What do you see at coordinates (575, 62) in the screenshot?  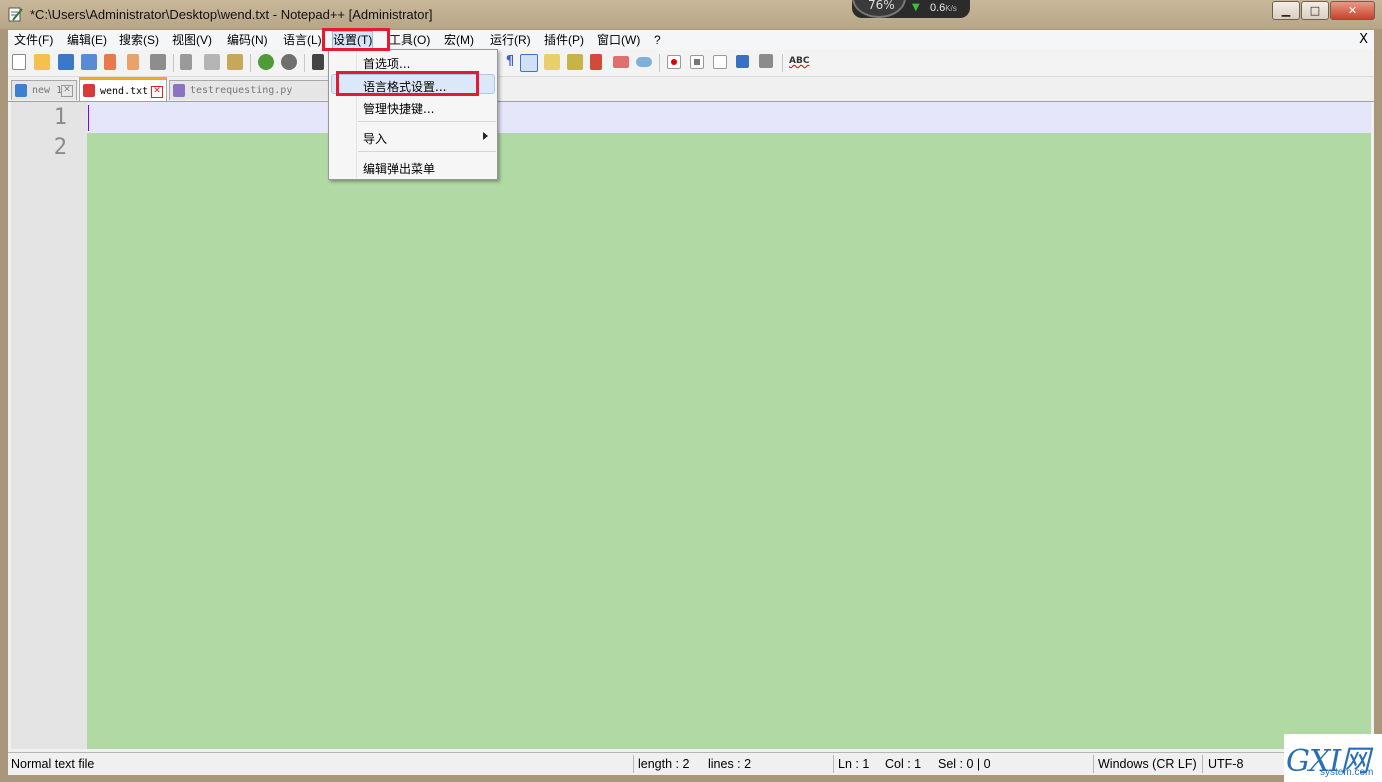 I see `doc-map-icon` at bounding box center [575, 62].